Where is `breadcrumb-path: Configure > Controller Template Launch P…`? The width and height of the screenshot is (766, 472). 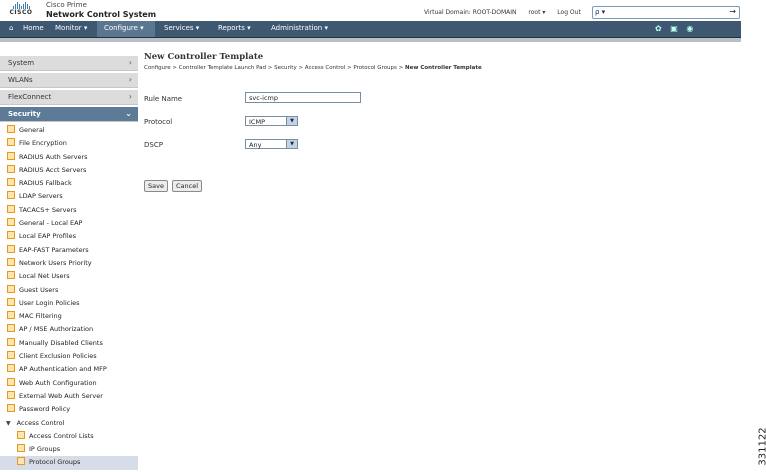 breadcrumb-path: Configure > Controller Template Launch P… is located at coordinates (274, 68).